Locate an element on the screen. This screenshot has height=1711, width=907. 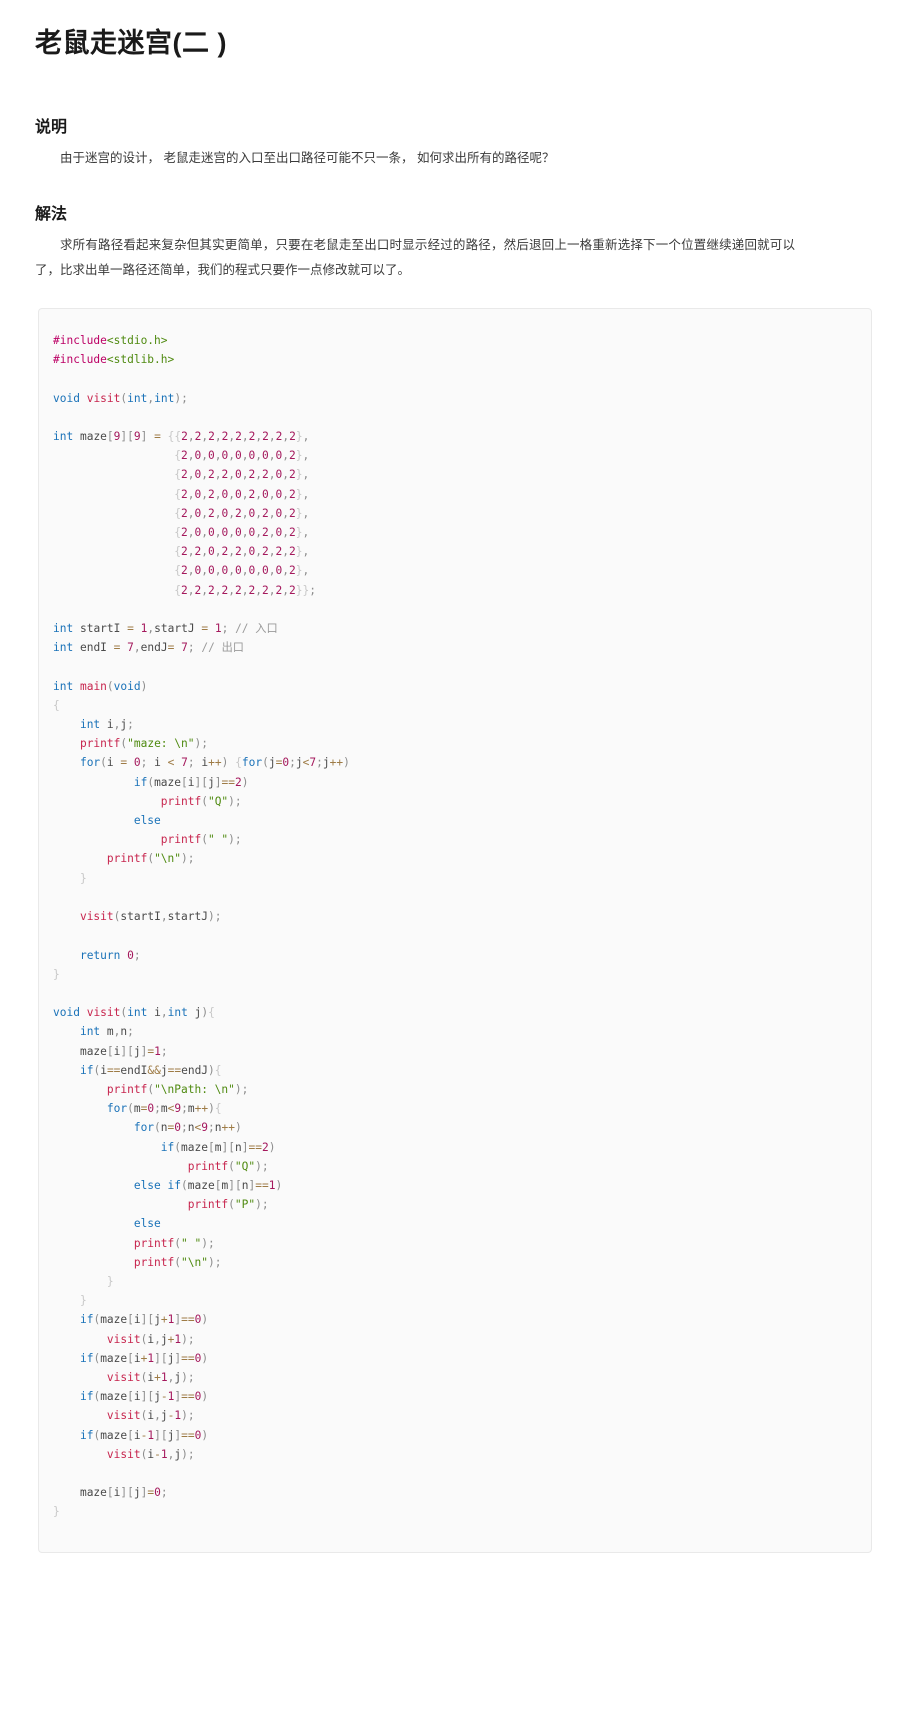
section-heading-solution: 解法 is located at coordinates (51, 214).